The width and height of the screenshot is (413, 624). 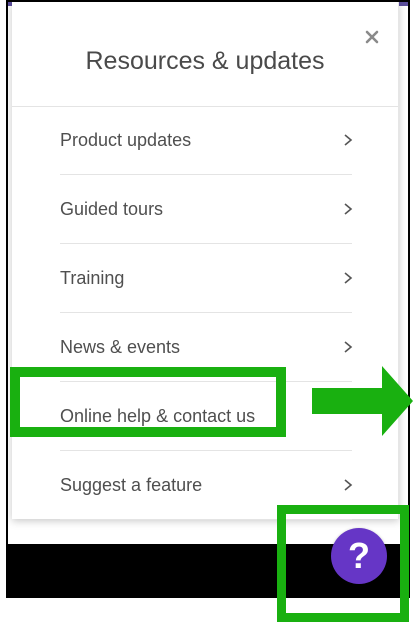 What do you see at coordinates (206, 485) in the screenshot?
I see `menu-item-suggest-feature: Suggest a feature` at bounding box center [206, 485].